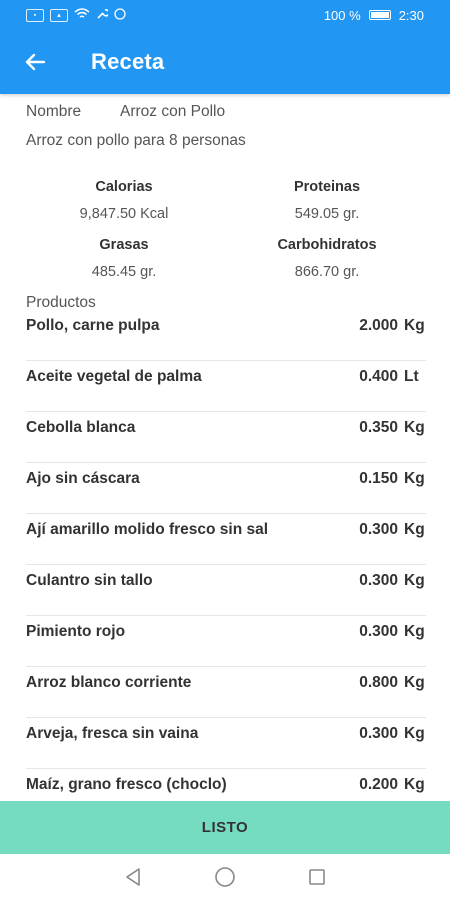 This screenshot has width=450, height=900. I want to click on back-button, so click(35, 62).